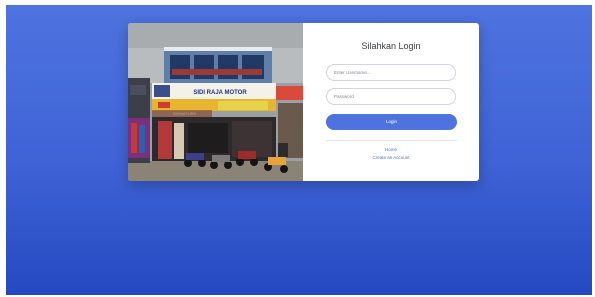 Image resolution: width=595 pixels, height=297 pixels. Describe the element at coordinates (391, 149) in the screenshot. I see `home-link: Home` at that location.